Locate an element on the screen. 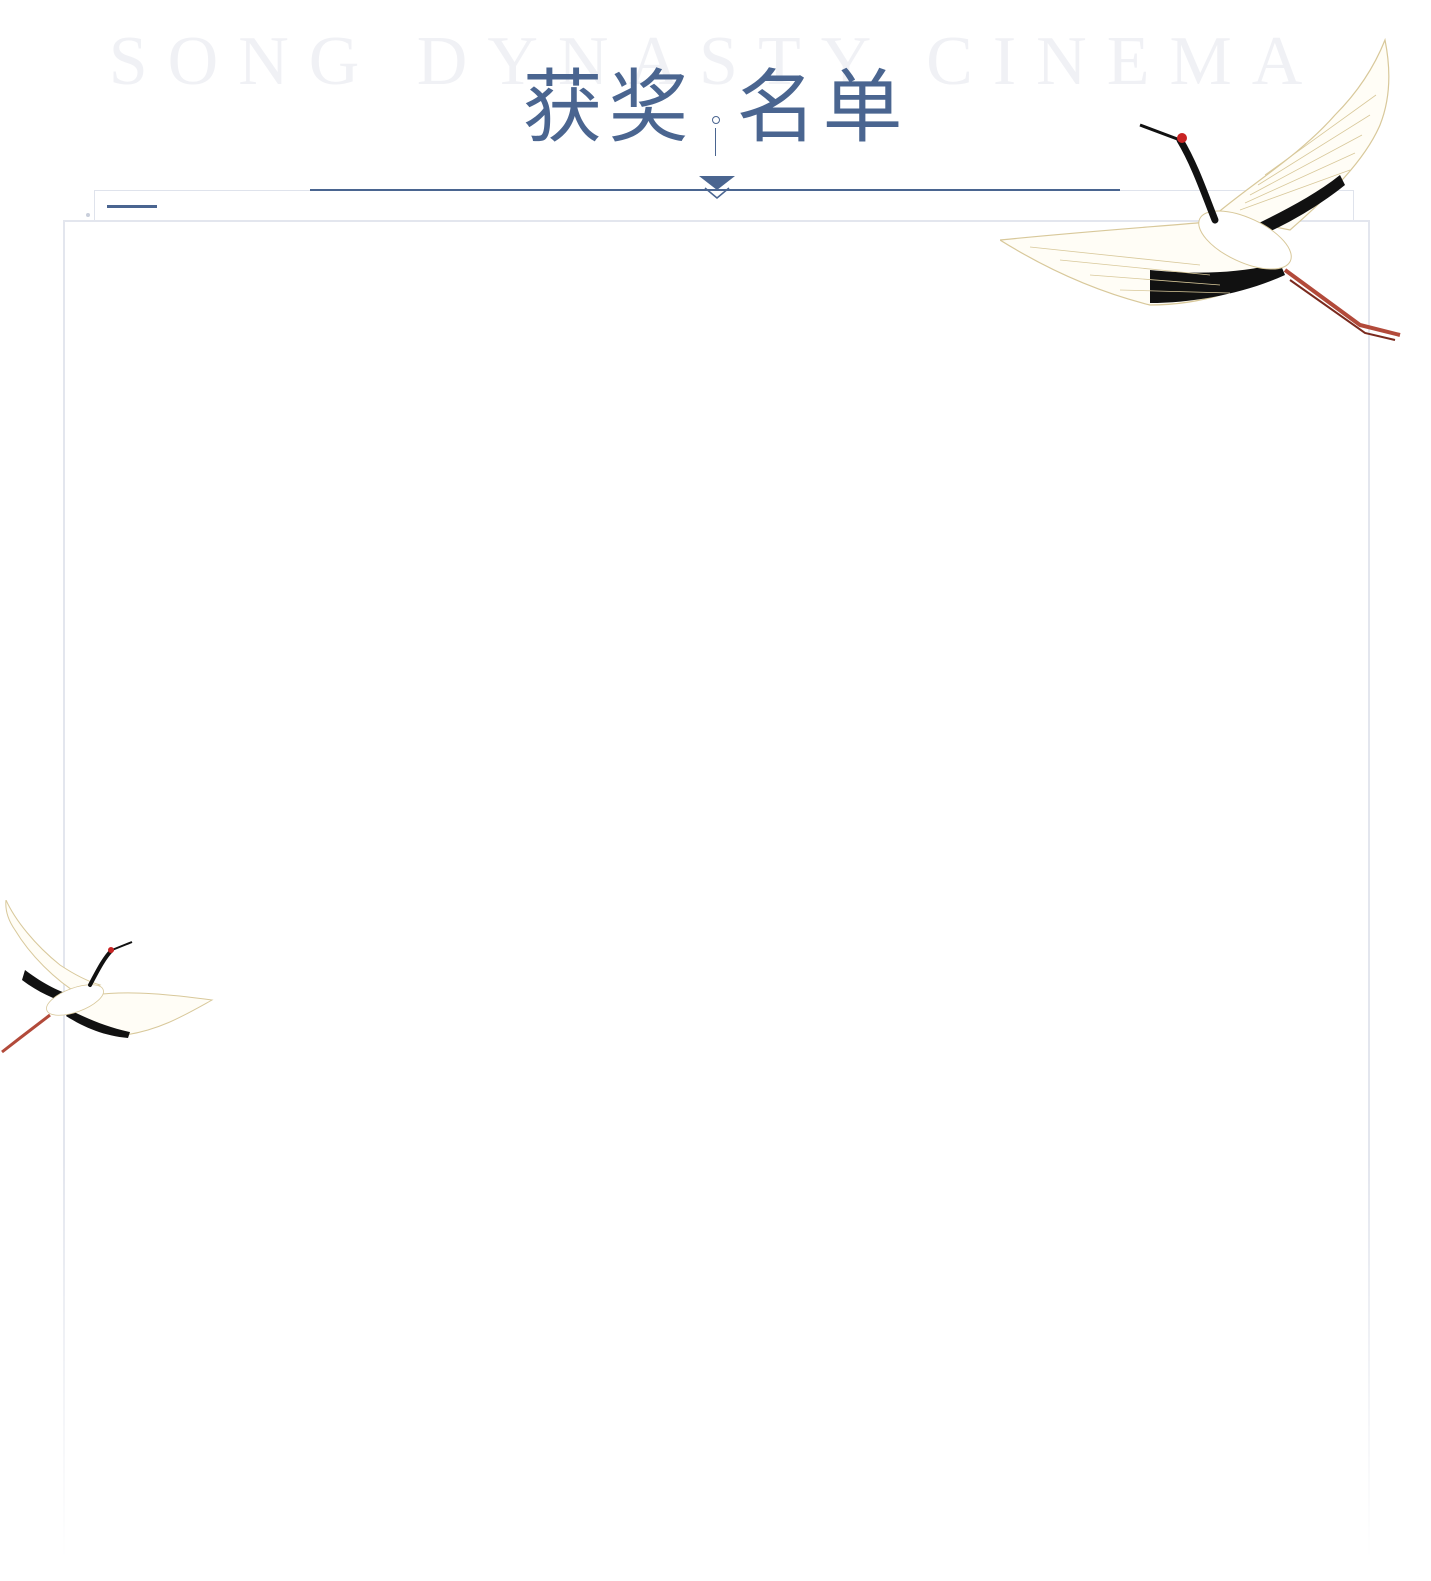 This screenshot has width=1431, height=1581. frame-corner-left is located at coordinates (94, 205).